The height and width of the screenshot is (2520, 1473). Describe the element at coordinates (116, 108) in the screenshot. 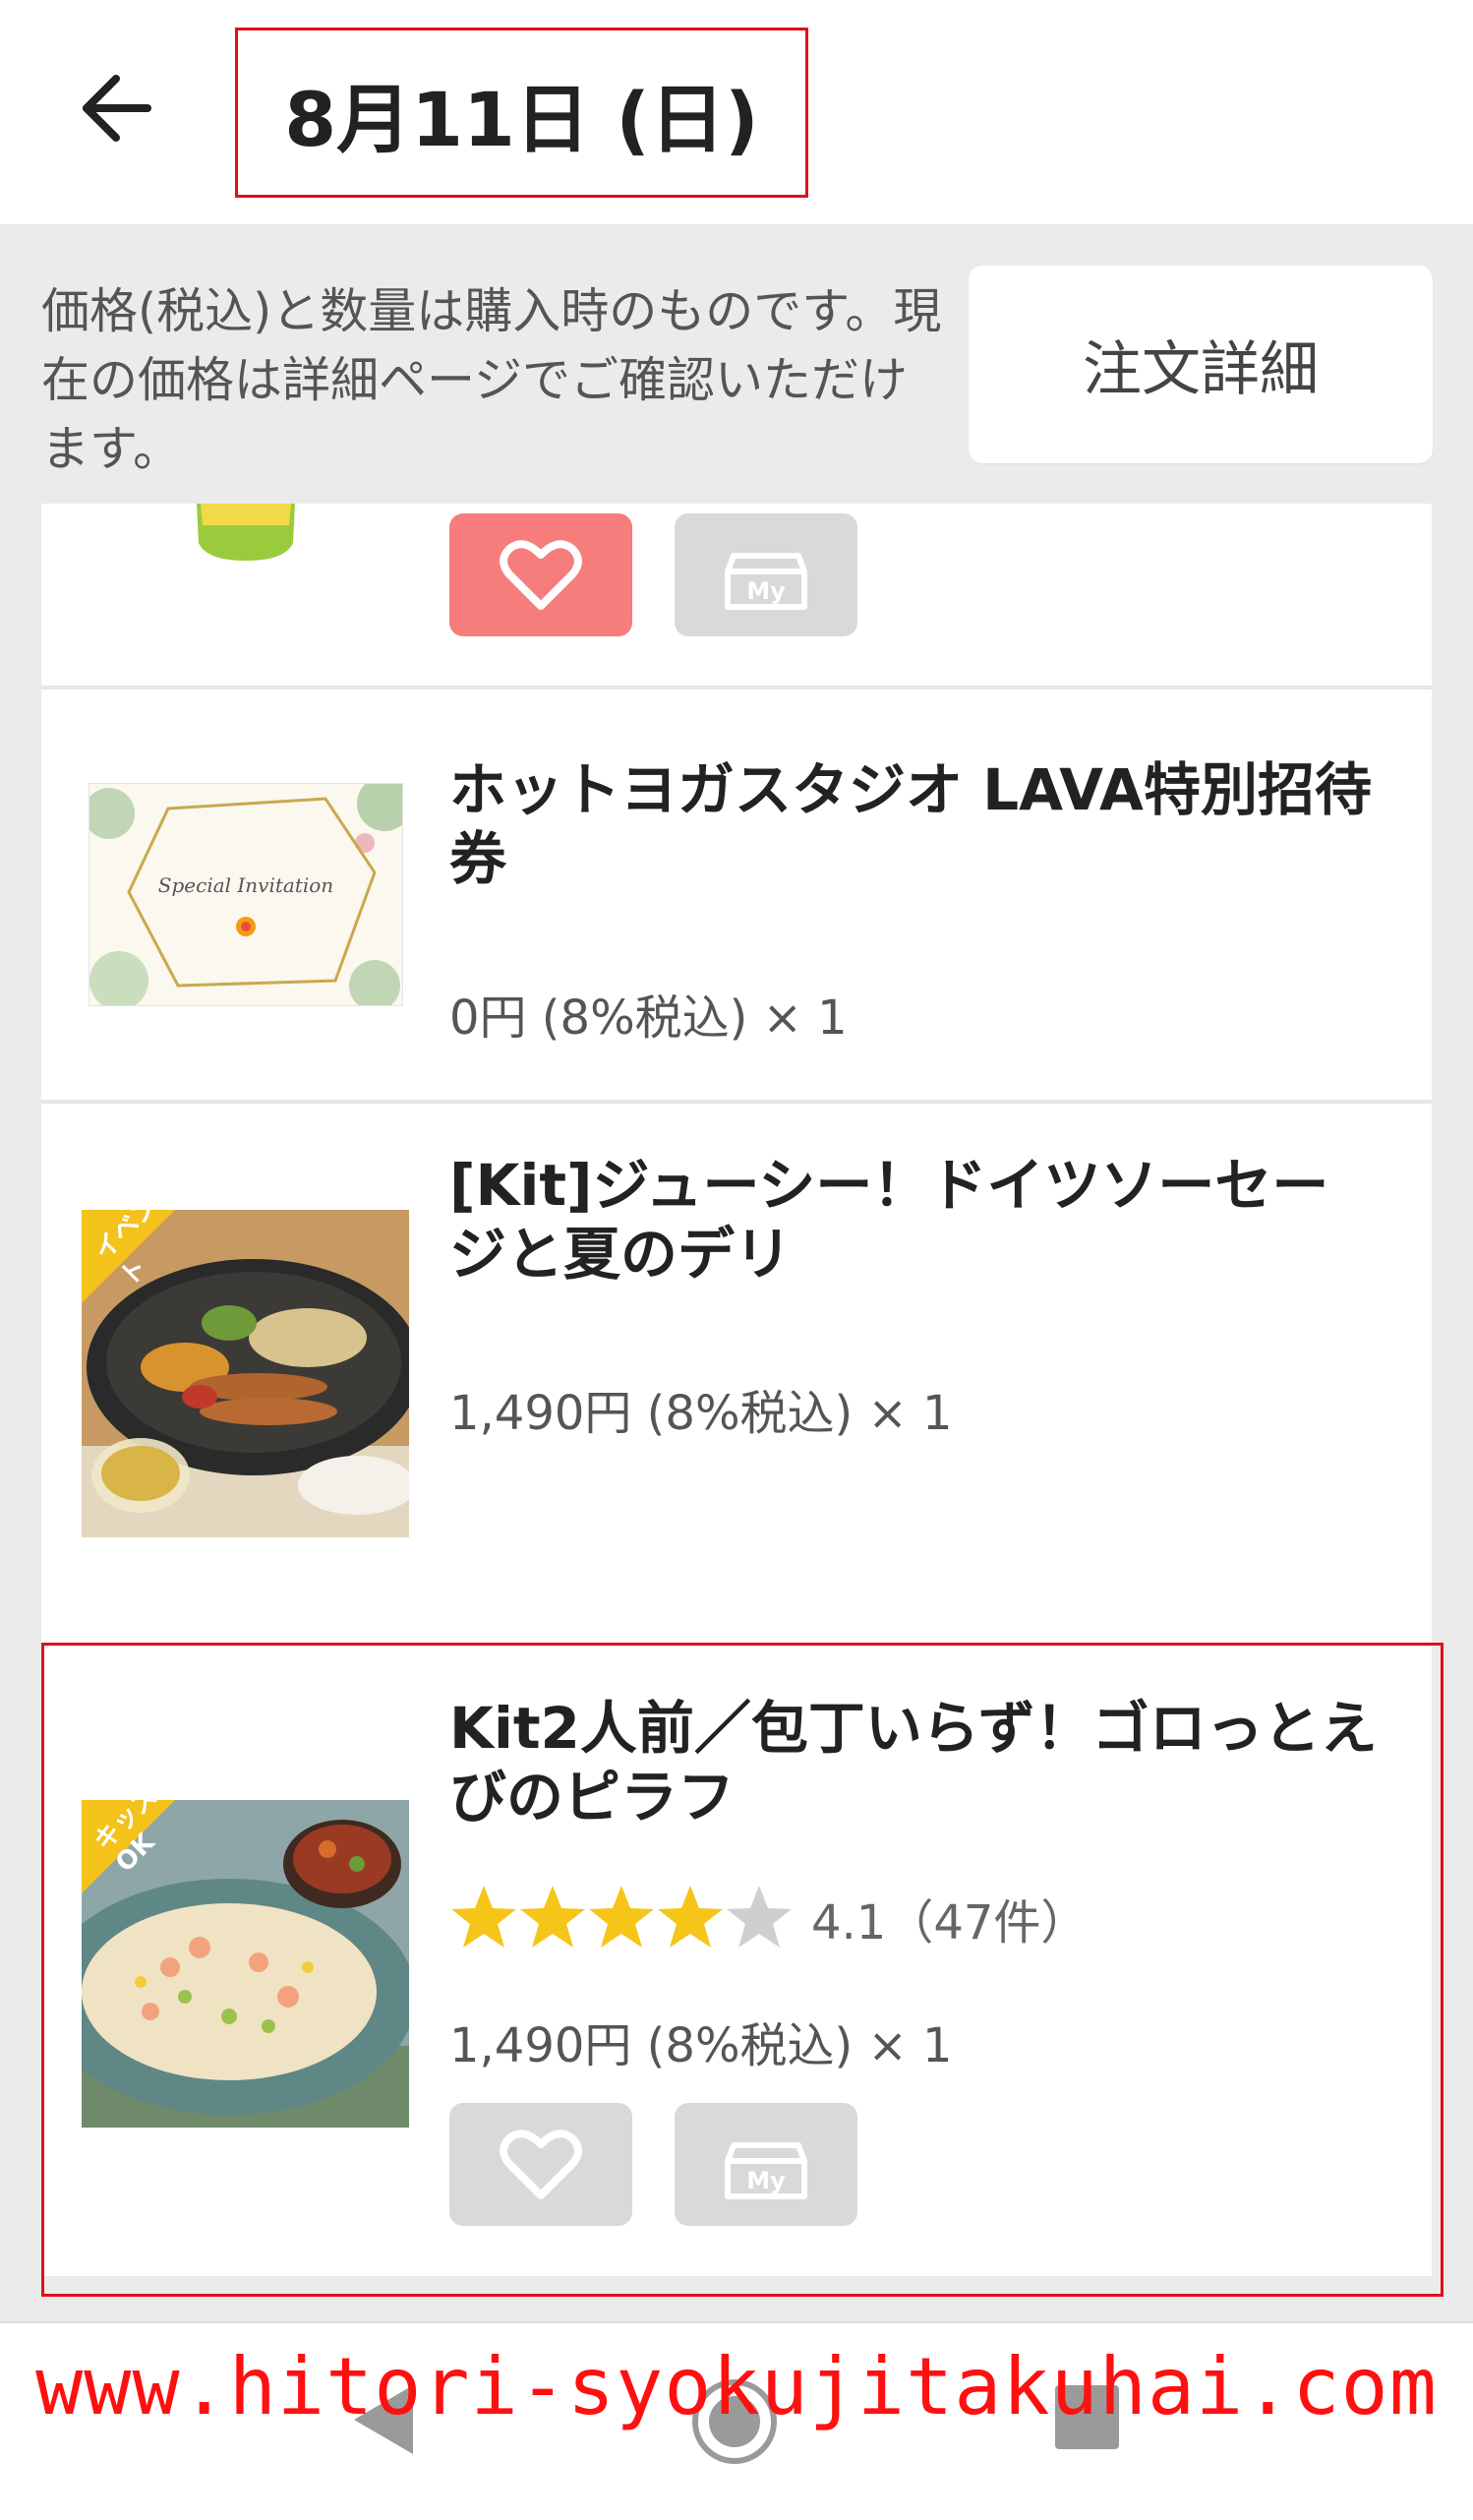

I see `arrow-left-icon` at that location.